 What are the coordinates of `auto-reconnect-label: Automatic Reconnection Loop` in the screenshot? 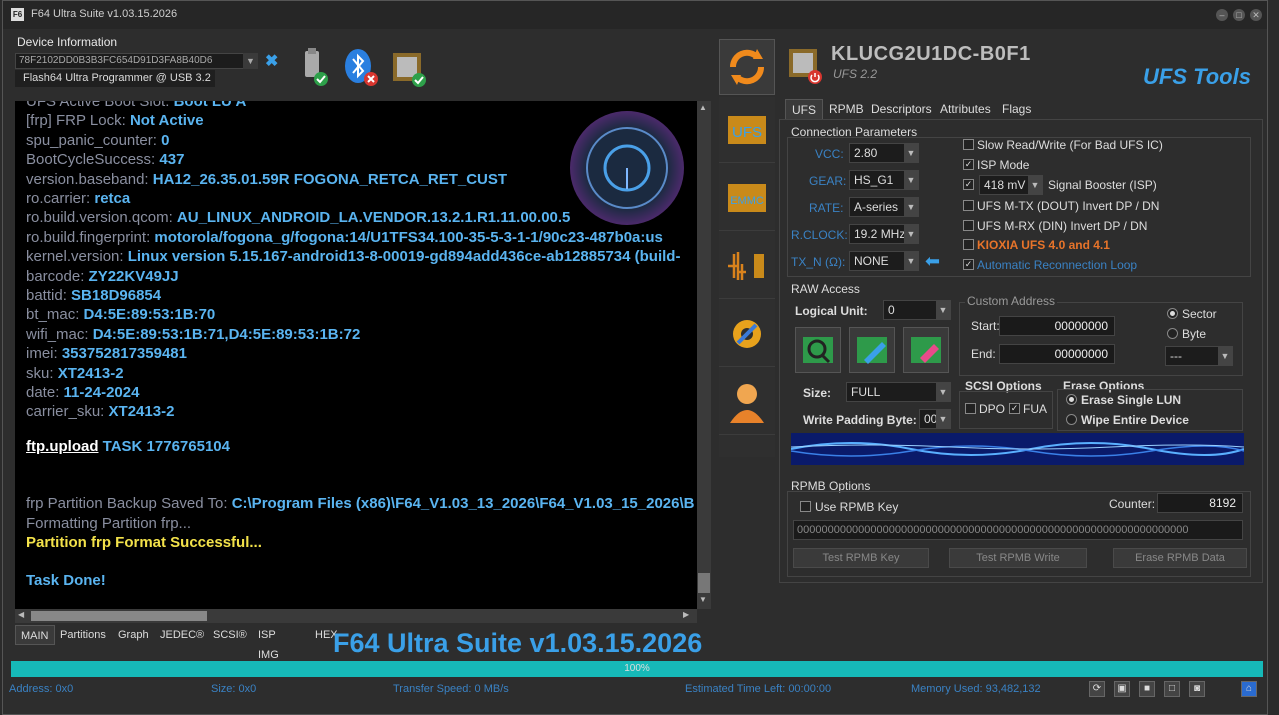 It's located at (1057, 265).